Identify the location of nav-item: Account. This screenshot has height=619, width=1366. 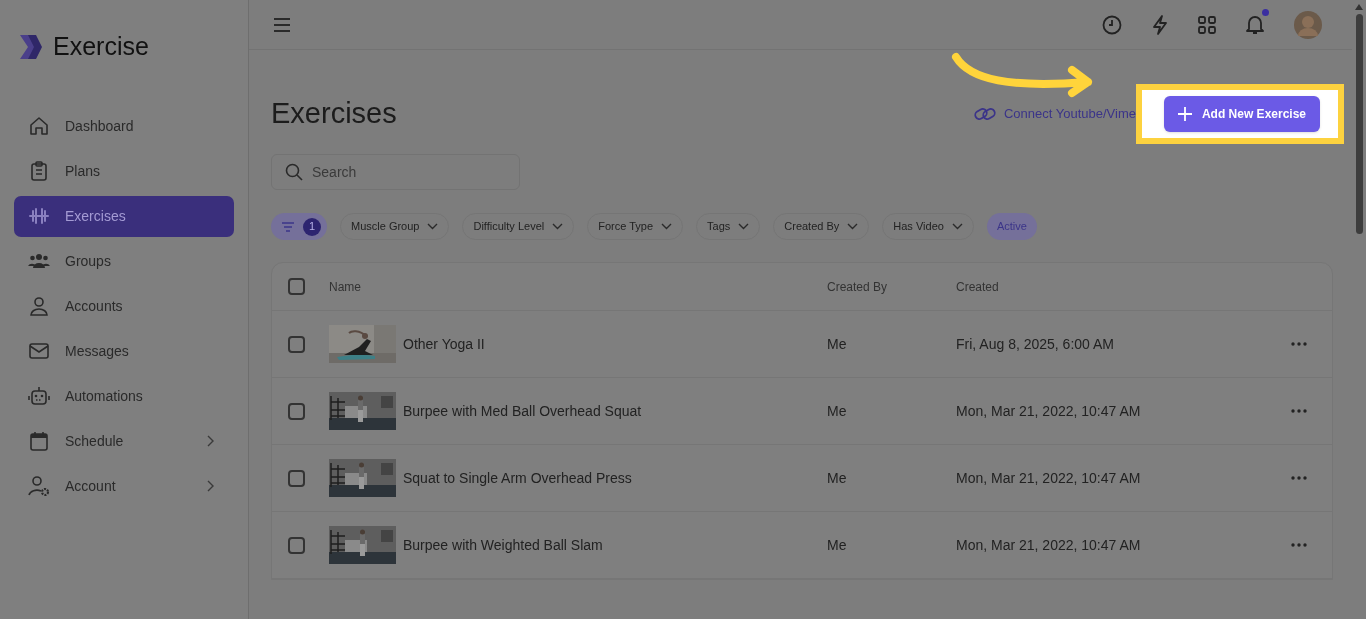
(124, 486).